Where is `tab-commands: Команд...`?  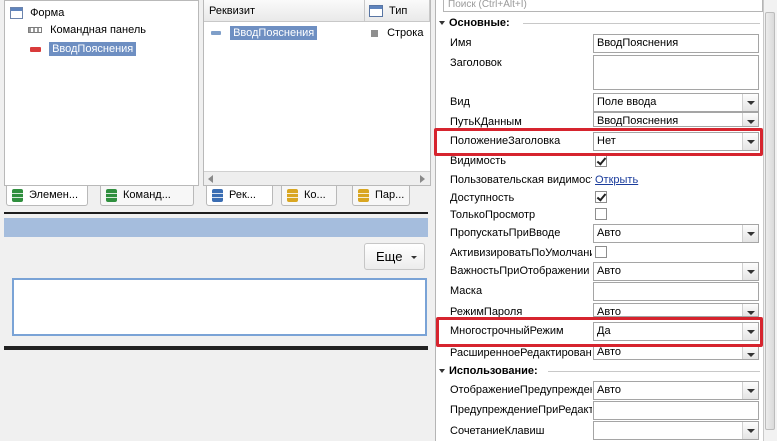 tab-commands: Команд... is located at coordinates (147, 196).